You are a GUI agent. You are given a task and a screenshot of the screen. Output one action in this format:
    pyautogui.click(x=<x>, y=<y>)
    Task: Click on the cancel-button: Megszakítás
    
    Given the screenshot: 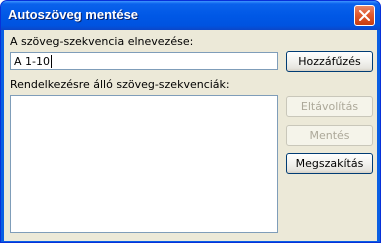 What is the action you would take?
    pyautogui.click(x=329, y=163)
    